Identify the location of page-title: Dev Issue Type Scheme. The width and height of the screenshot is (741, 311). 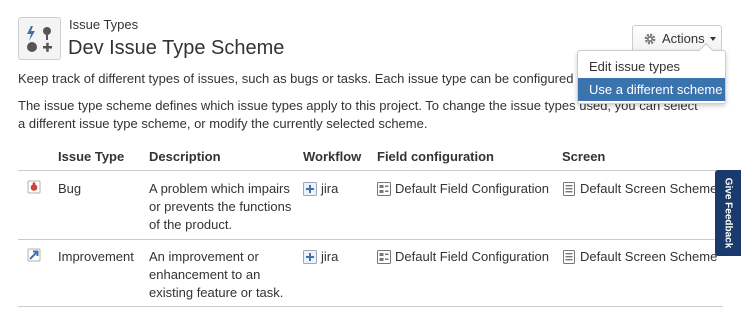
(176, 48).